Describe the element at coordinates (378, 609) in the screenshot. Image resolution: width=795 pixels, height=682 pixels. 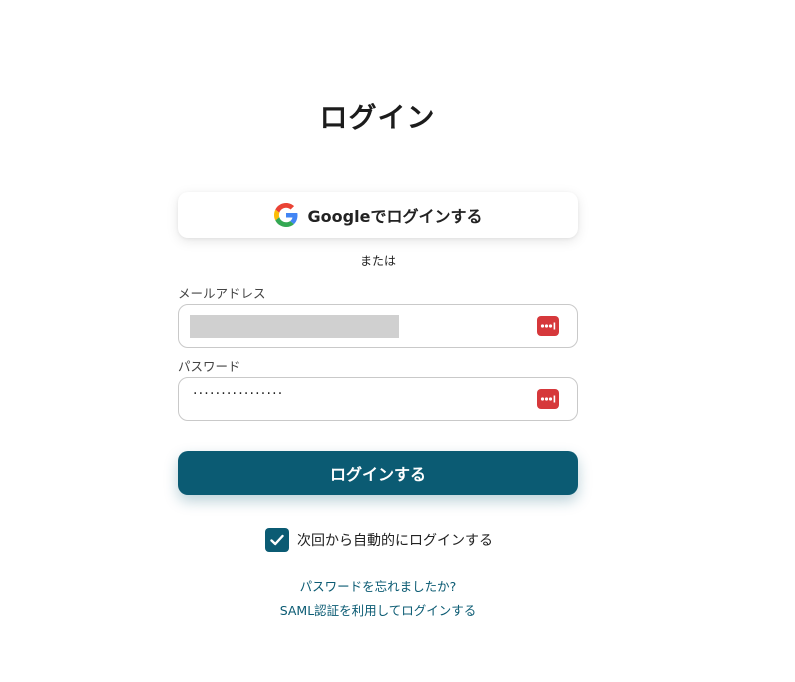
I see `saml-login-link: SAML認証を利用してログインする` at that location.